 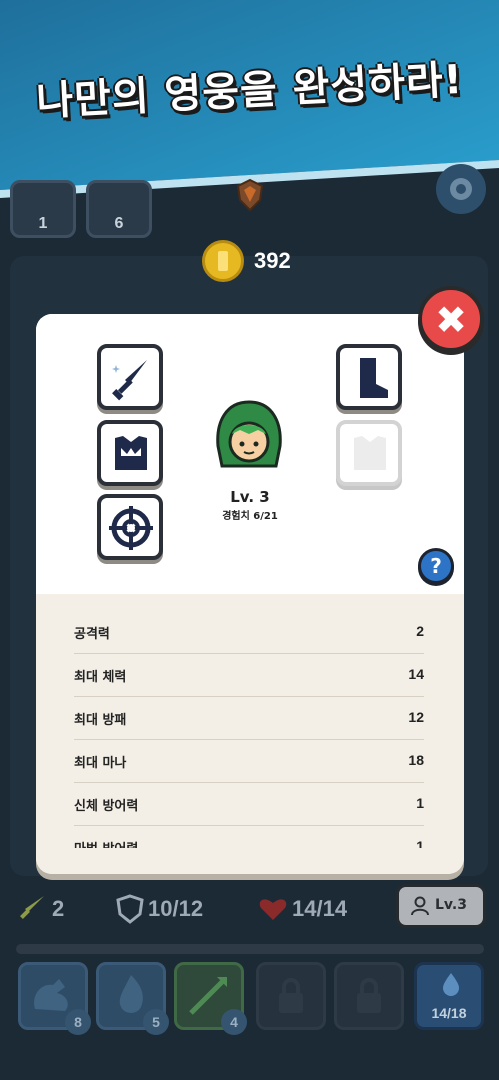 What do you see at coordinates (249, 632) in the screenshot?
I see `stat-row: 공격력 2` at bounding box center [249, 632].